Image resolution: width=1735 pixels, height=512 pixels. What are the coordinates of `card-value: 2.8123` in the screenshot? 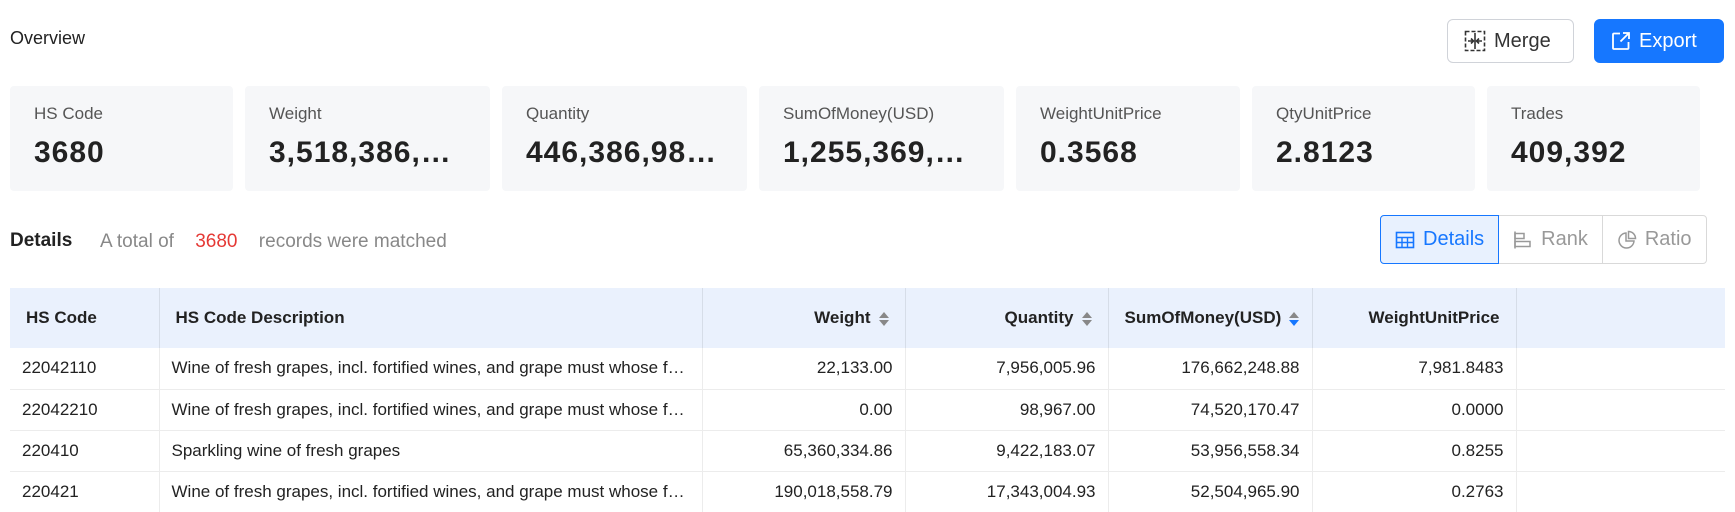 It's located at (1325, 152).